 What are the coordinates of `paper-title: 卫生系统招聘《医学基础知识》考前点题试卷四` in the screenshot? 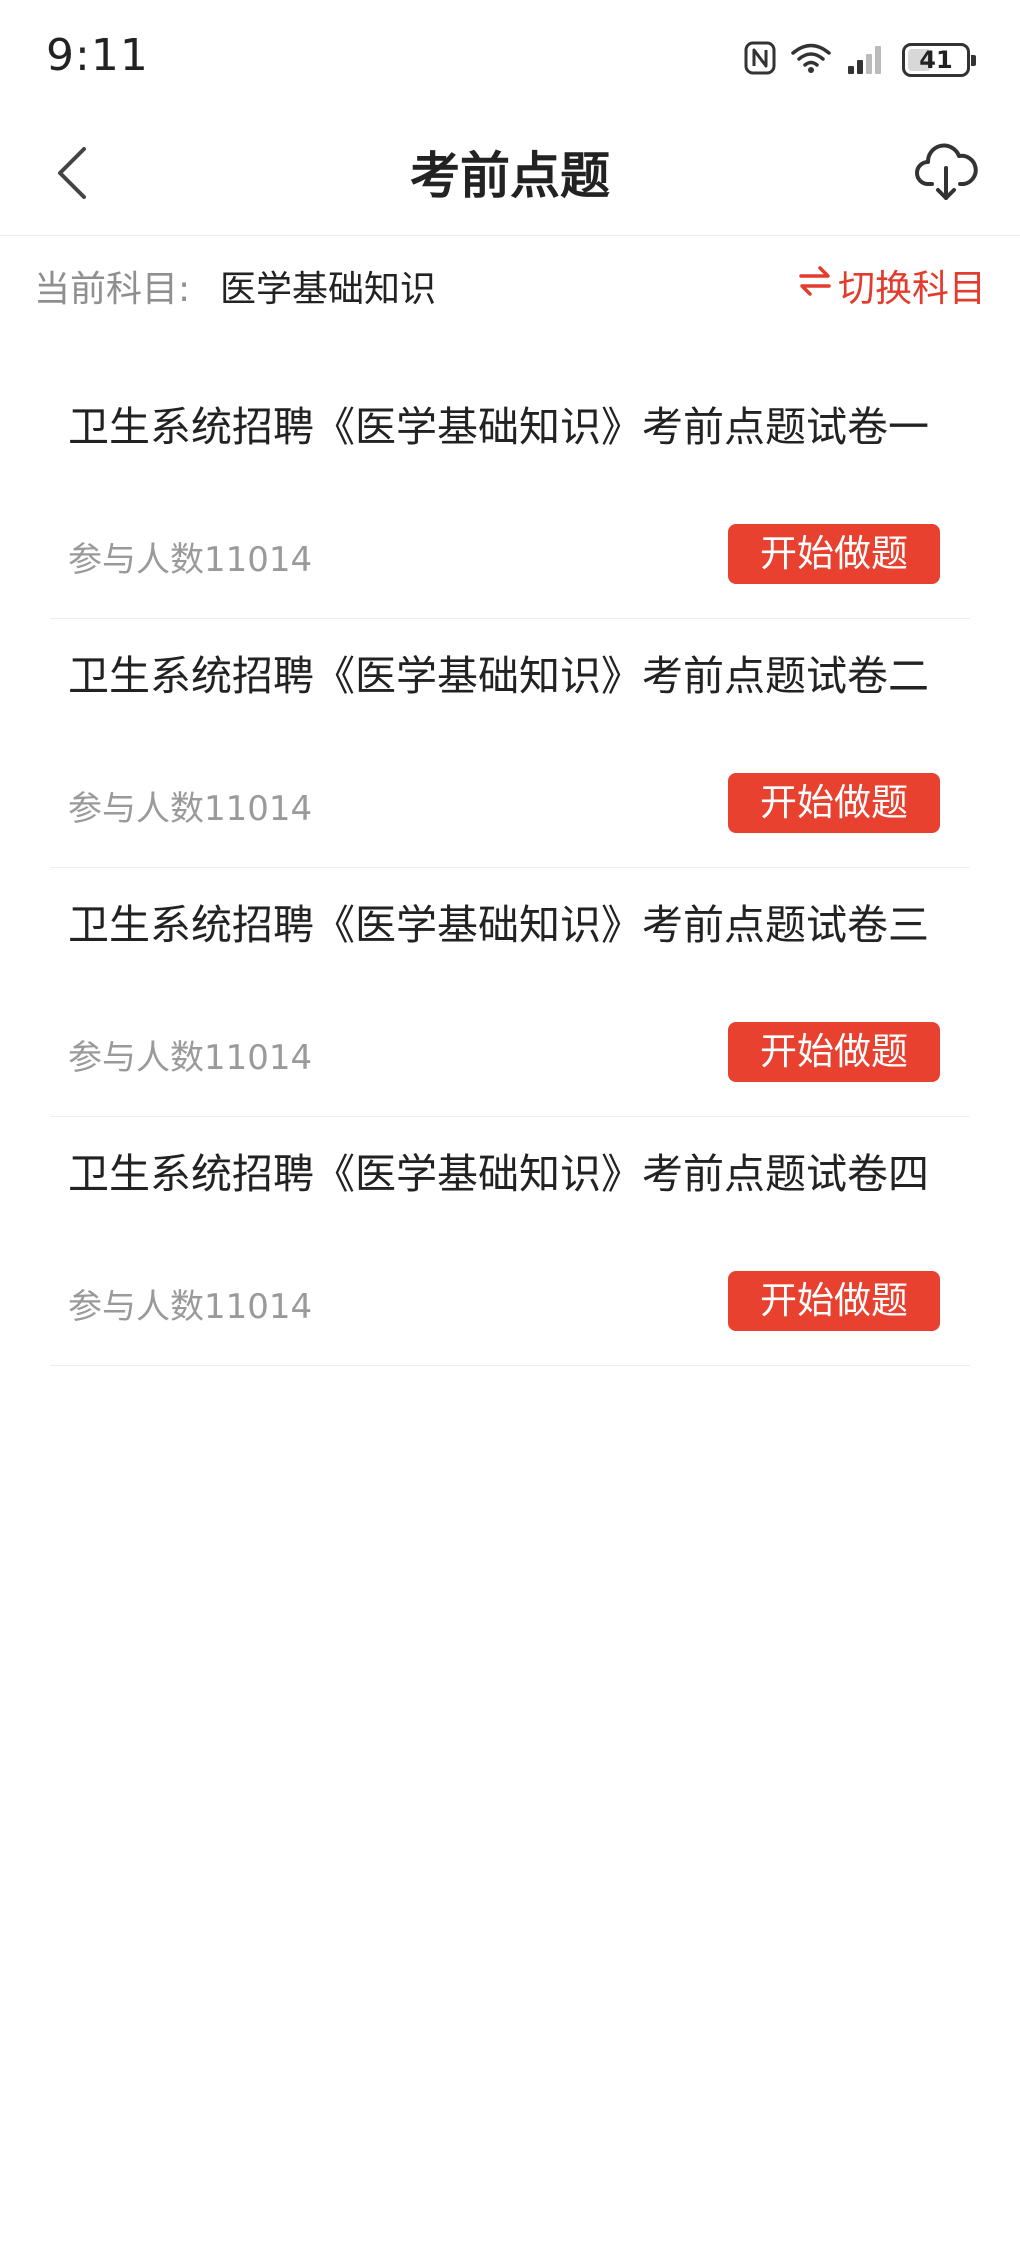 It's located at (498, 1174).